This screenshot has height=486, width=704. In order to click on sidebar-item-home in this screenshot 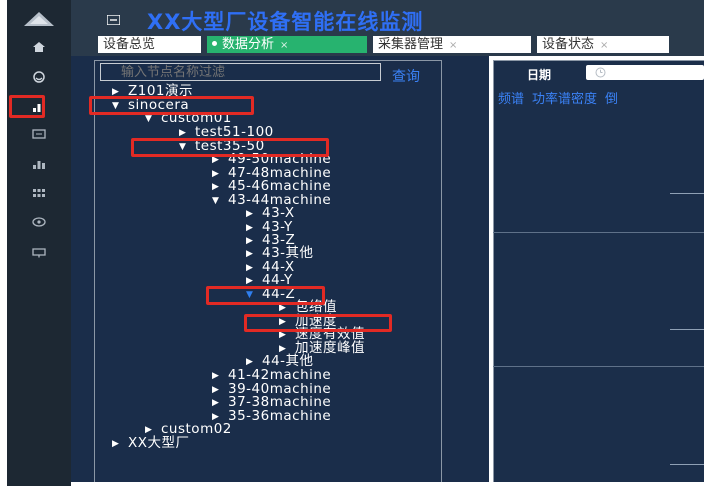, I will do `click(39, 47)`.